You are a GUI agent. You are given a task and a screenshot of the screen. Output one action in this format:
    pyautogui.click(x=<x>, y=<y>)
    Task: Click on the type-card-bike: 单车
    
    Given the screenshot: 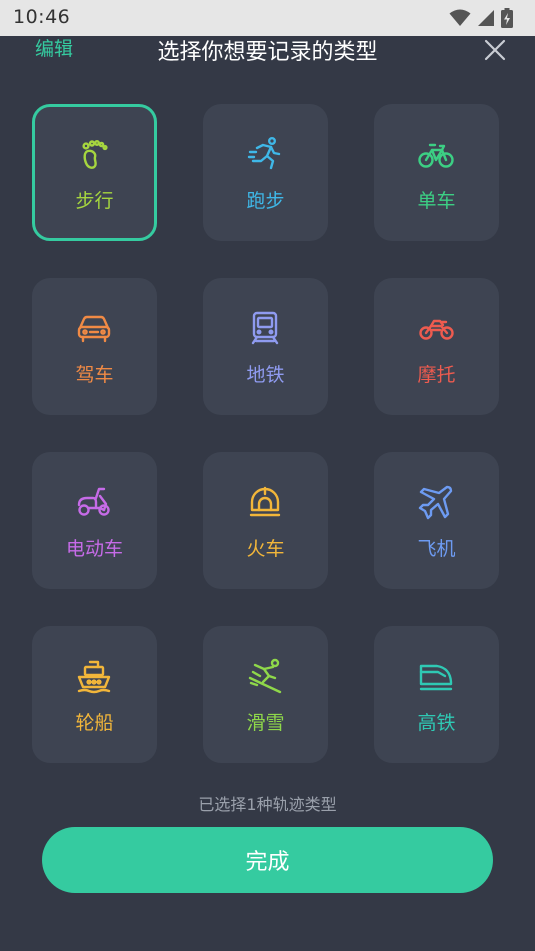 What is the action you would take?
    pyautogui.click(x=436, y=172)
    